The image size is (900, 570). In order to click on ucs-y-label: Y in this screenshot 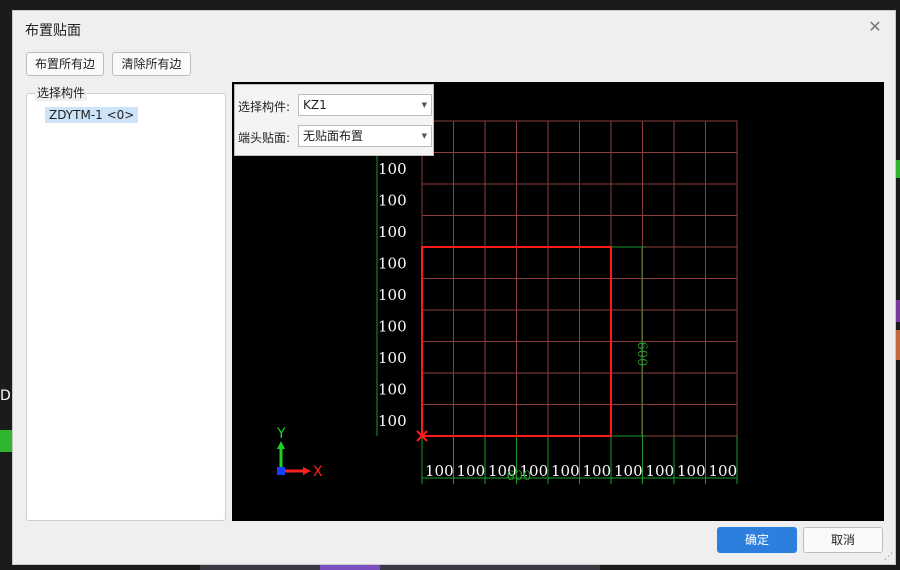, I will do `click(281, 434)`.